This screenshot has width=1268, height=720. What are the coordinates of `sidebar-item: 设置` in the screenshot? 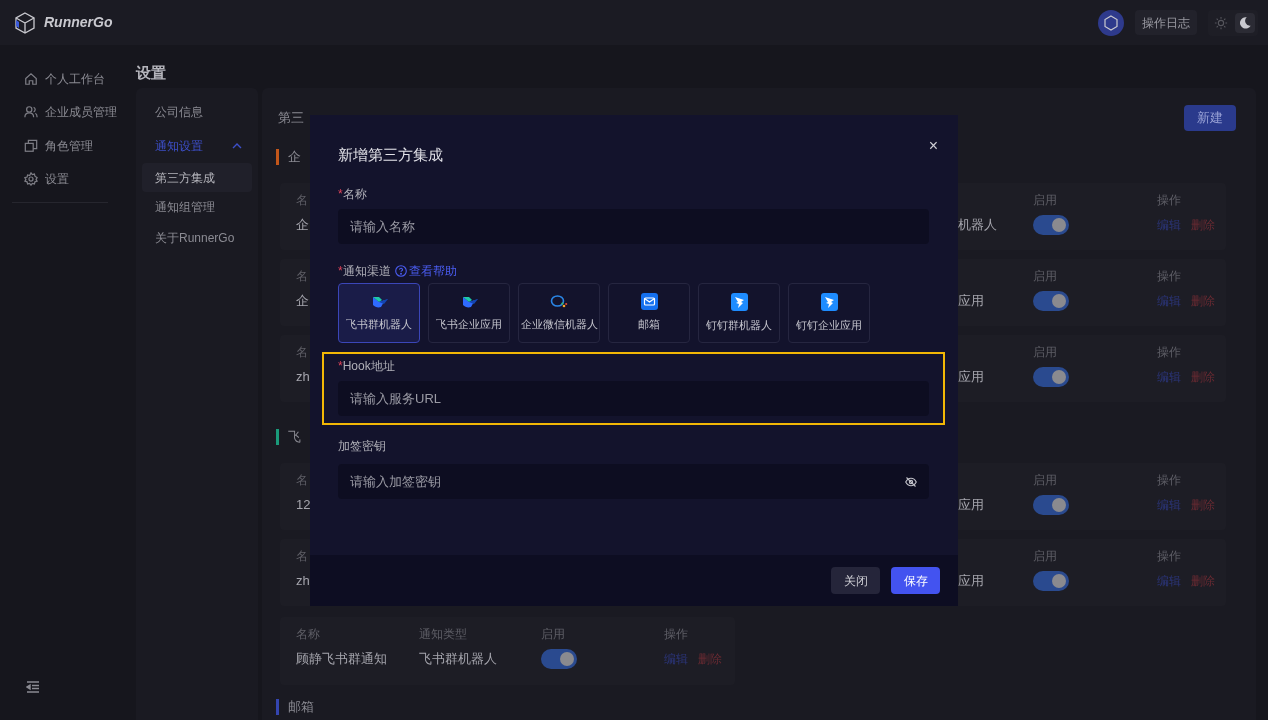 It's located at (57, 179).